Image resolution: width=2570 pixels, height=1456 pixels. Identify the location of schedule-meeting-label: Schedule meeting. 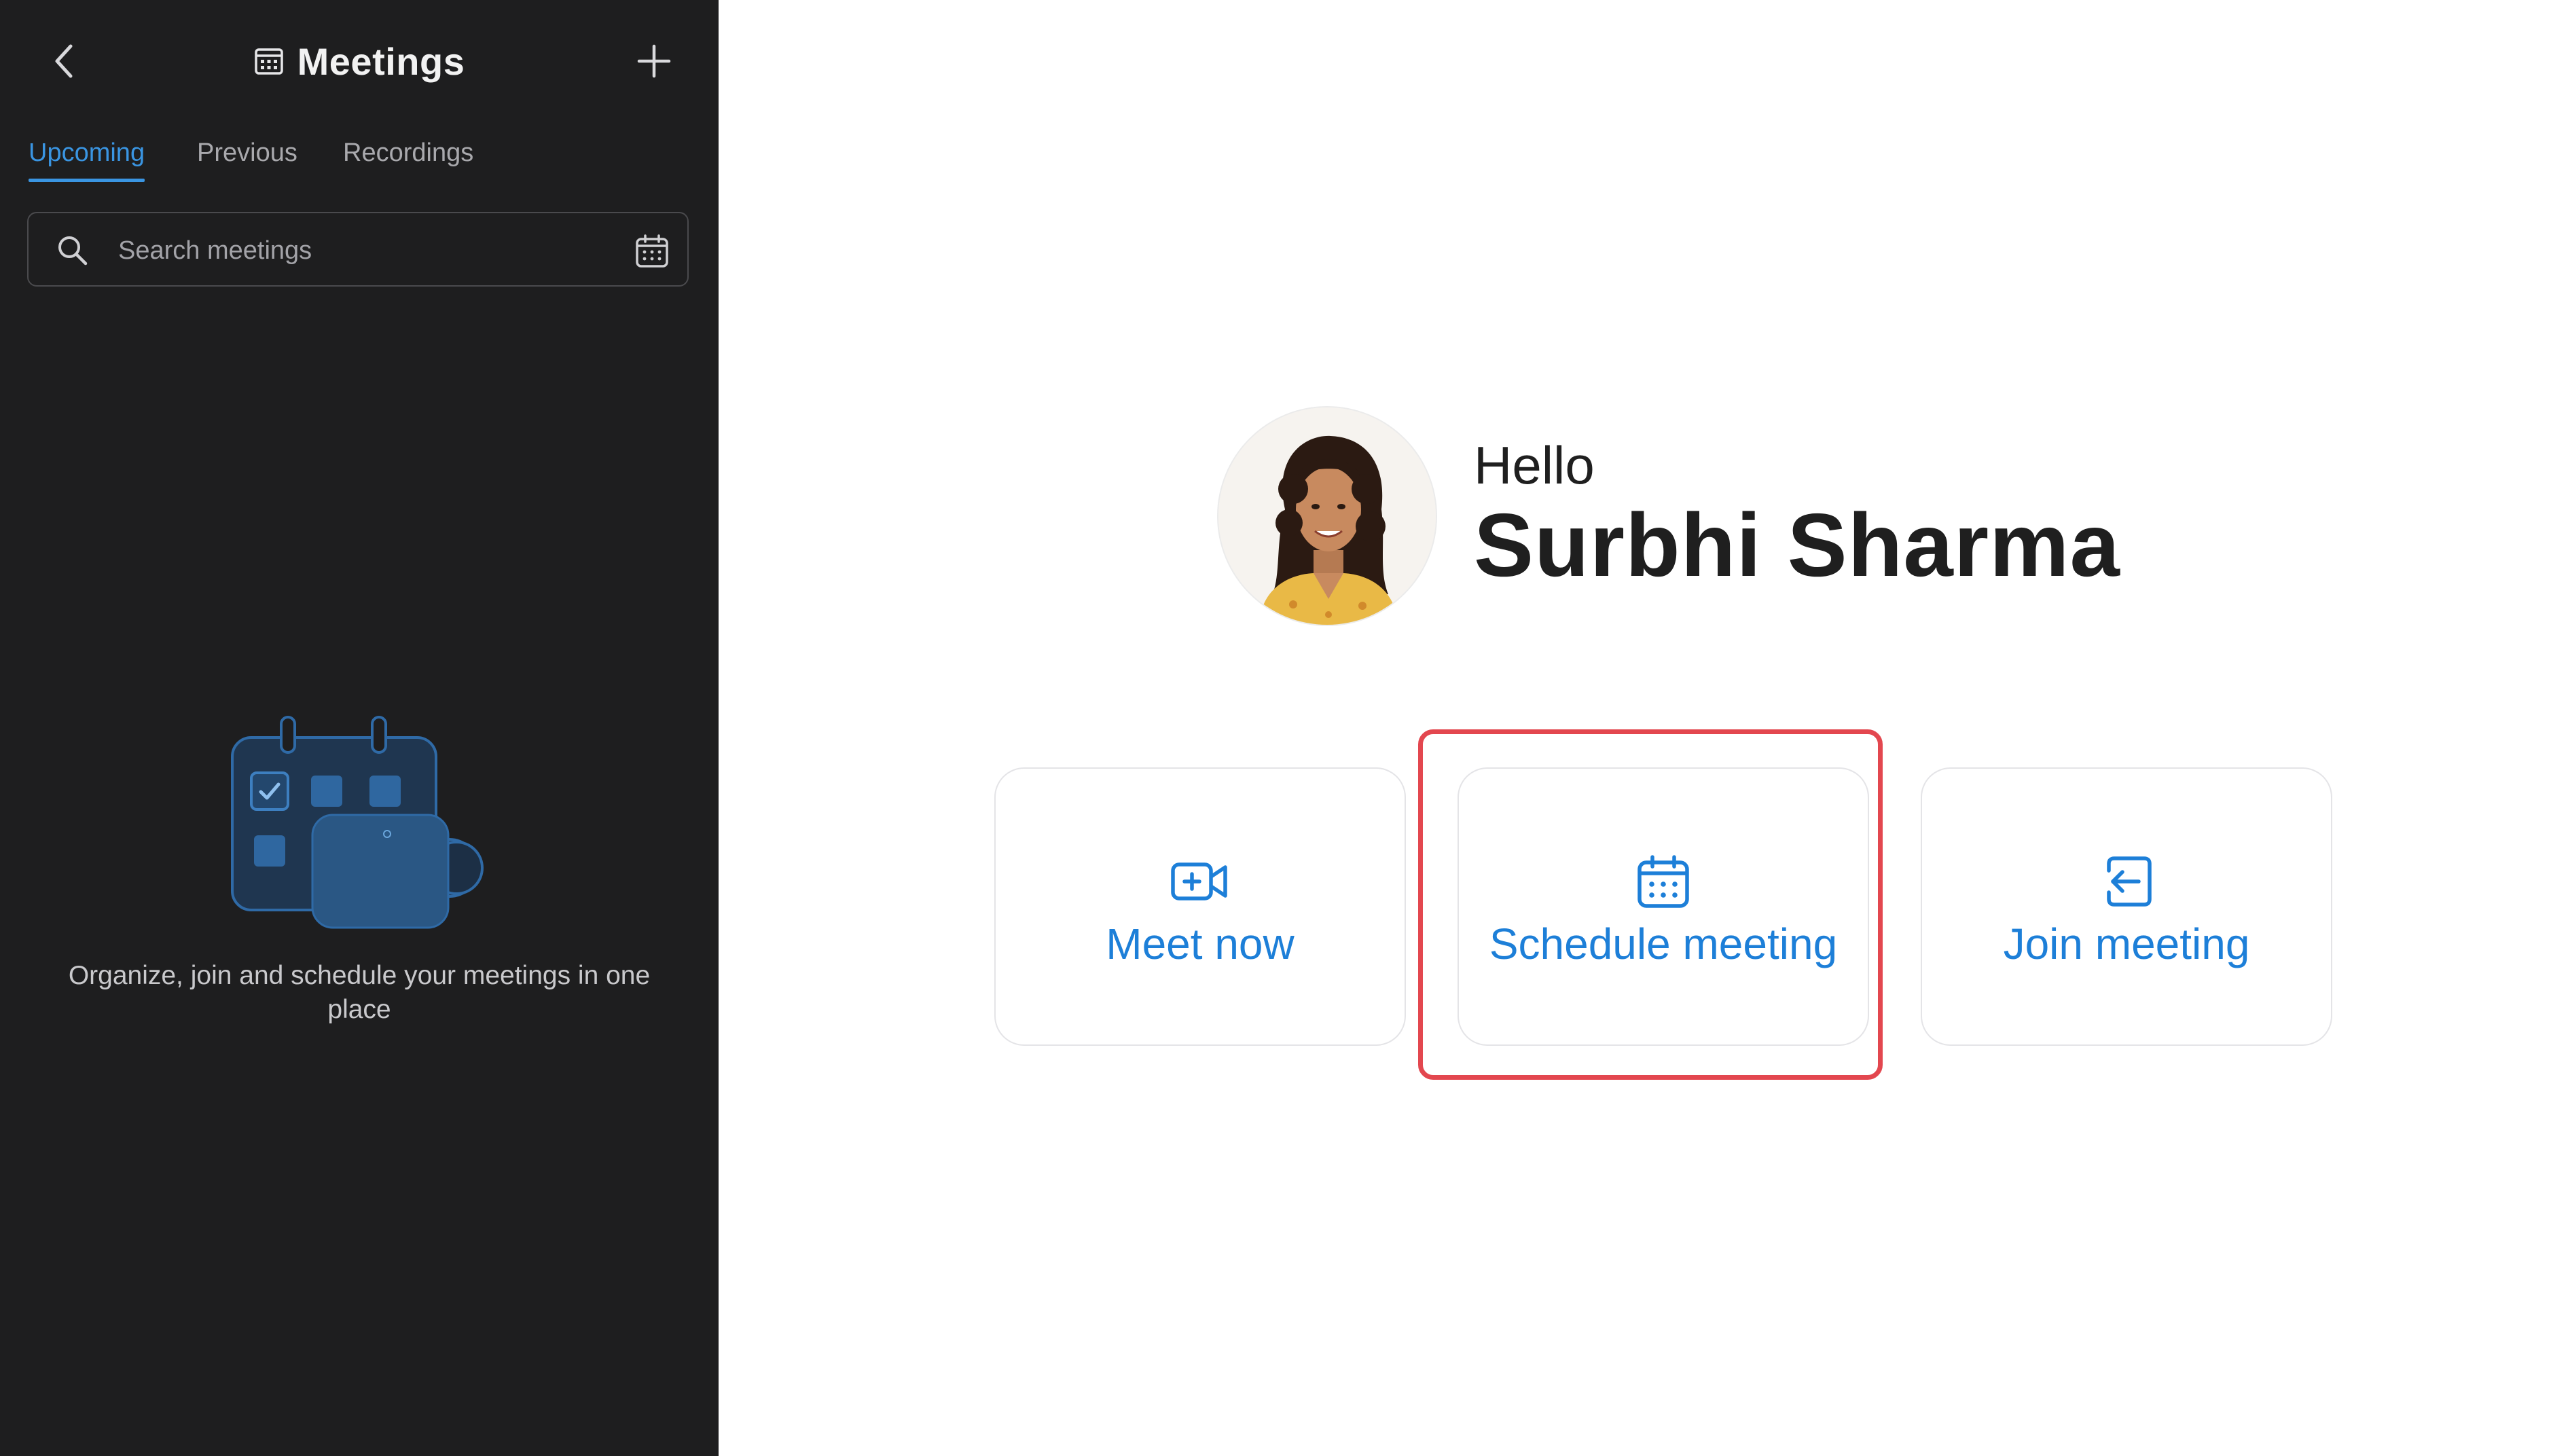
(1664, 944).